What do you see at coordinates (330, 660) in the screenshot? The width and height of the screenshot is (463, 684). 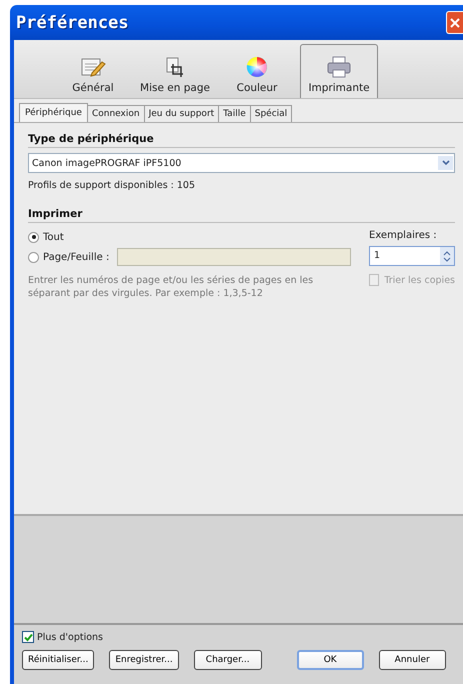 I see `dialog-button: OK` at bounding box center [330, 660].